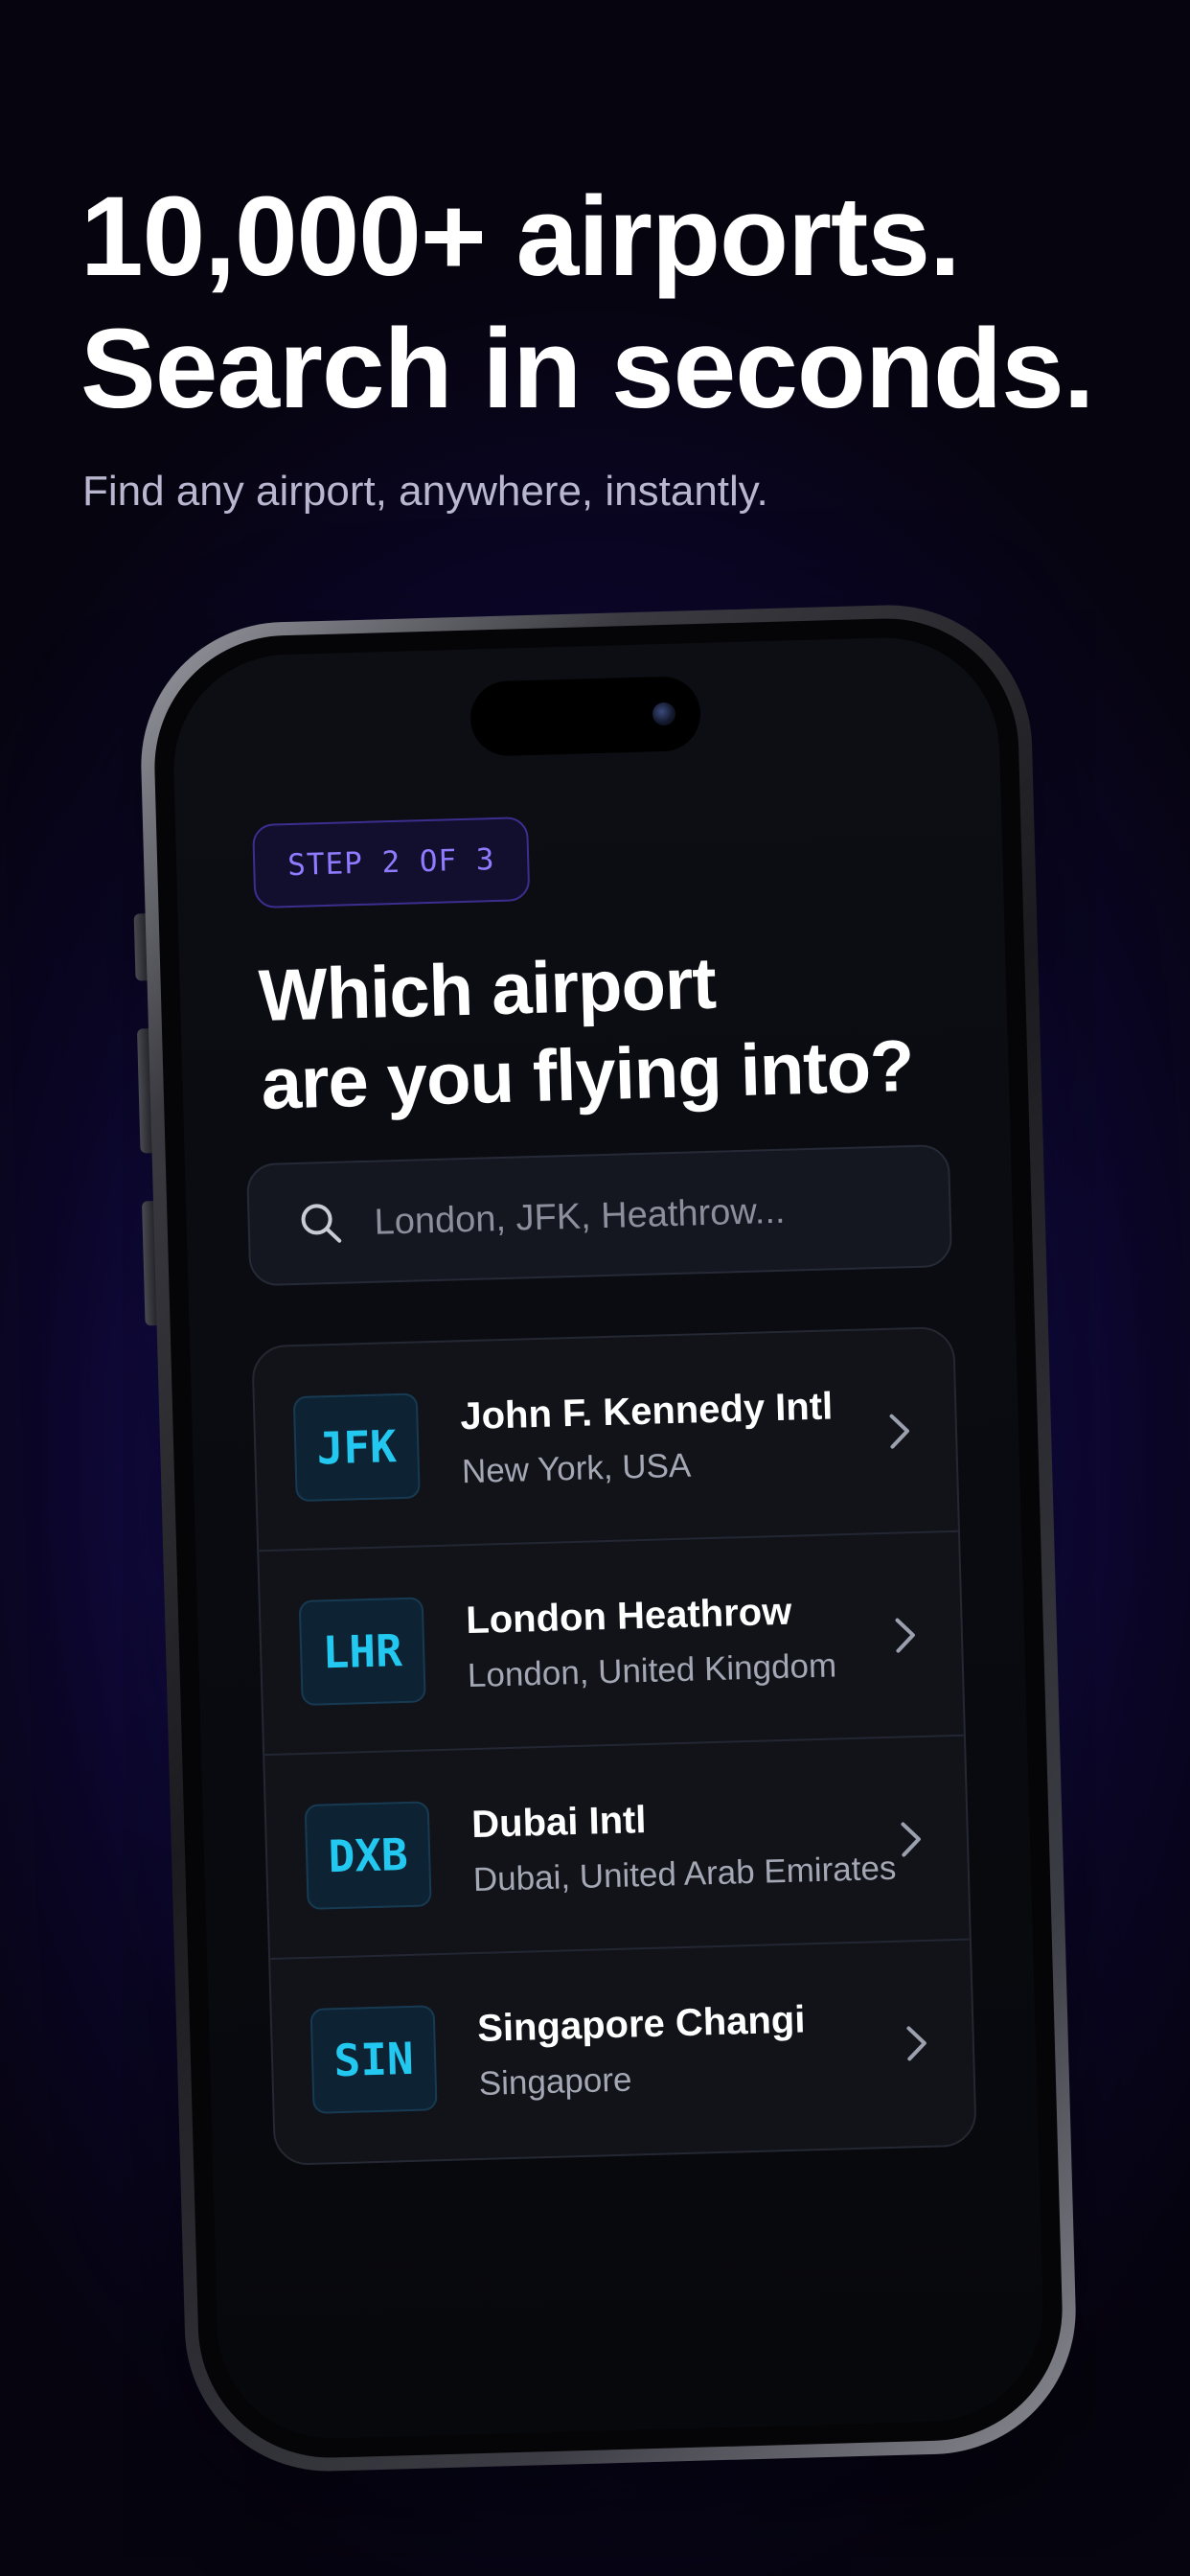  Describe the element at coordinates (362, 1652) in the screenshot. I see `airport-code-badge: LHR` at that location.